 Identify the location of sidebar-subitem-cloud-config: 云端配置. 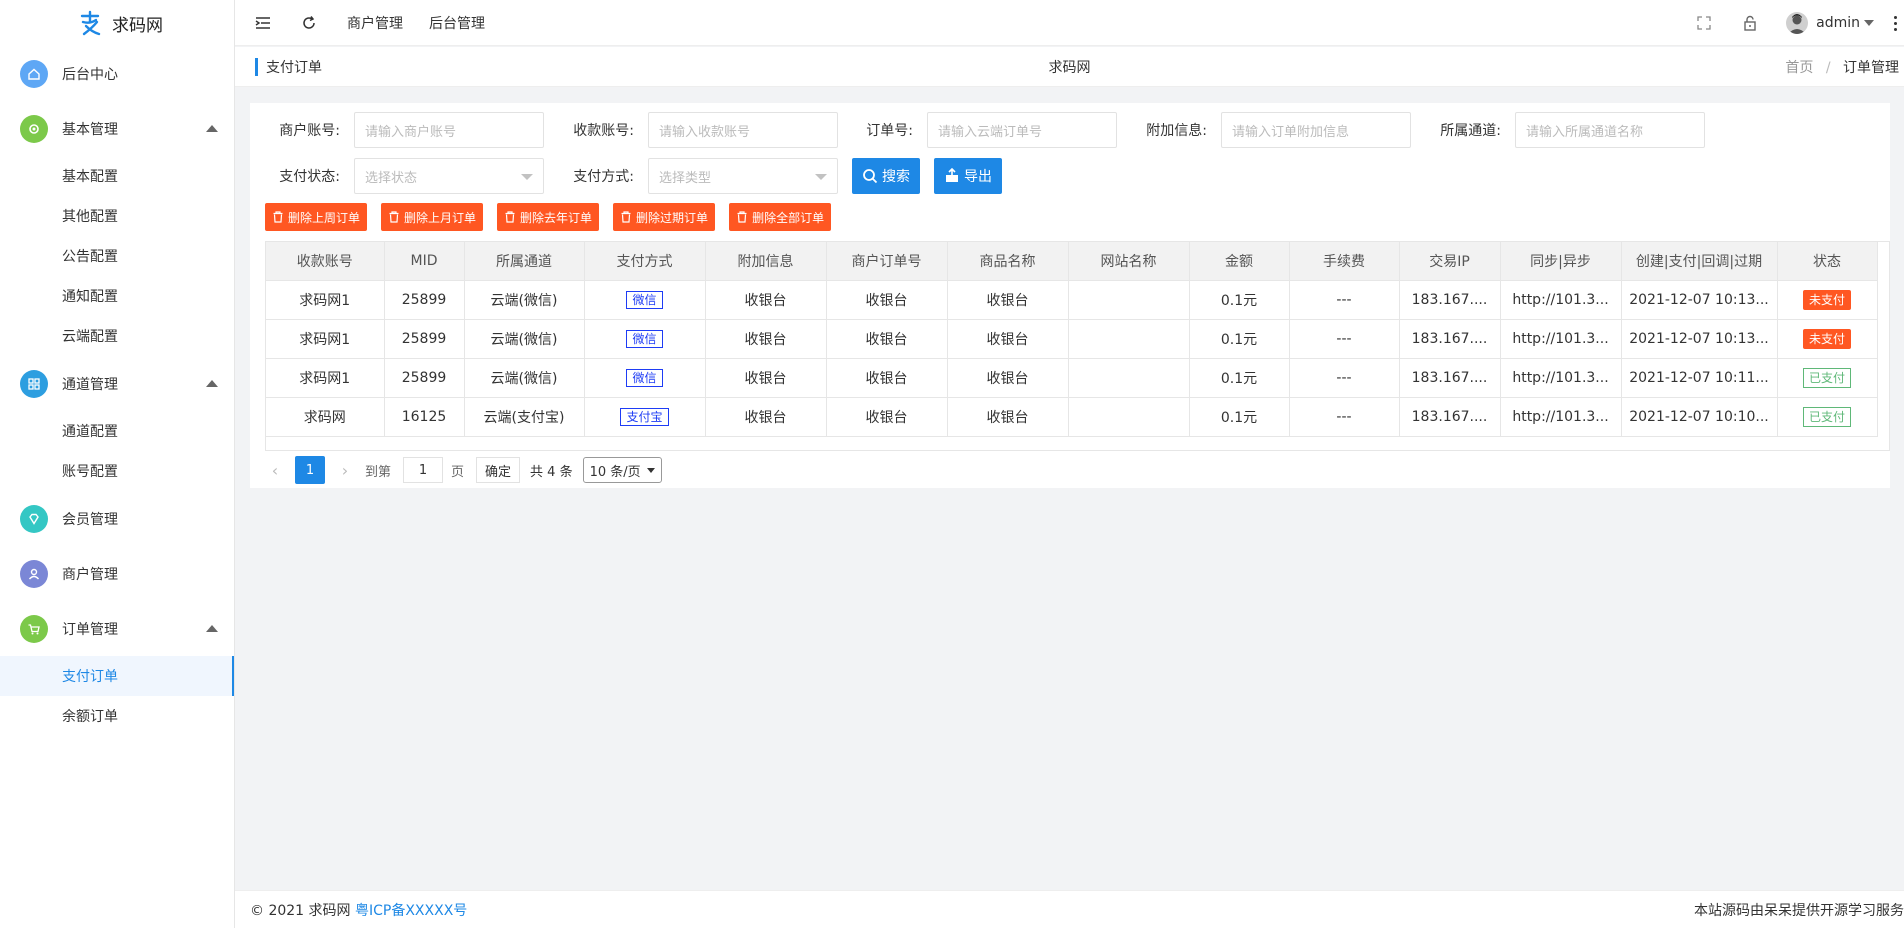
(117, 336).